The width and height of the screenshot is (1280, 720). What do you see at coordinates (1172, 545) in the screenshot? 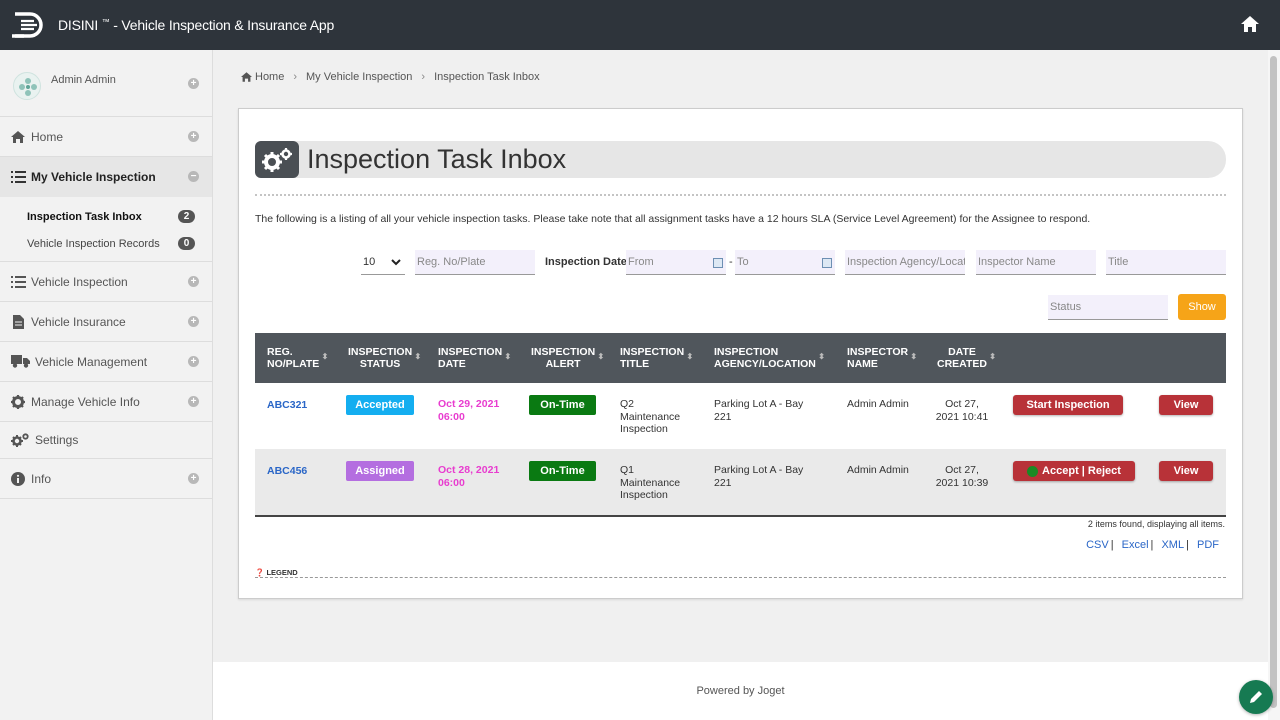
I see `export-xml-link: XML` at bounding box center [1172, 545].